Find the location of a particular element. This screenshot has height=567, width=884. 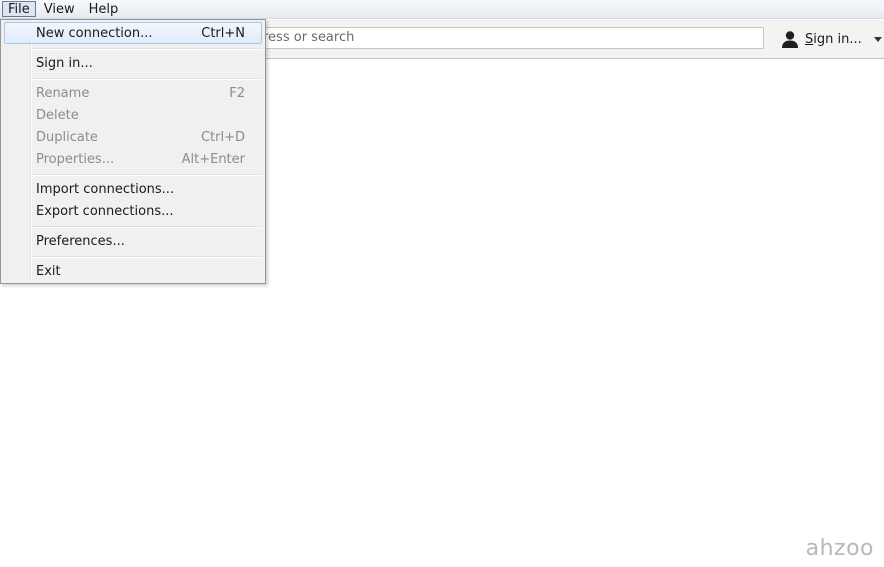

address-search-input: ress or search is located at coordinates (511, 38).